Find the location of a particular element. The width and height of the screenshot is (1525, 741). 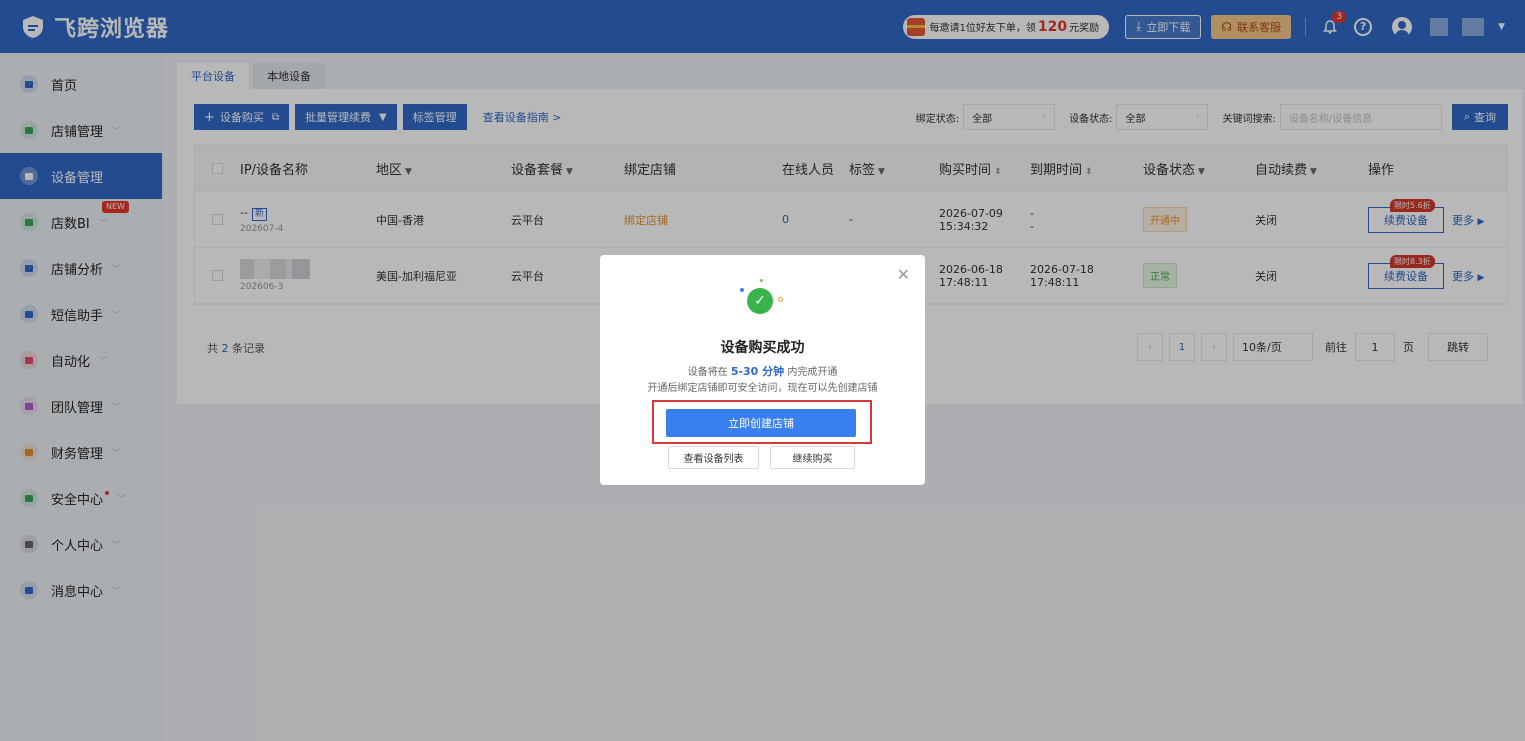

success-check-icon: ✓ is located at coordinates (760, 301).